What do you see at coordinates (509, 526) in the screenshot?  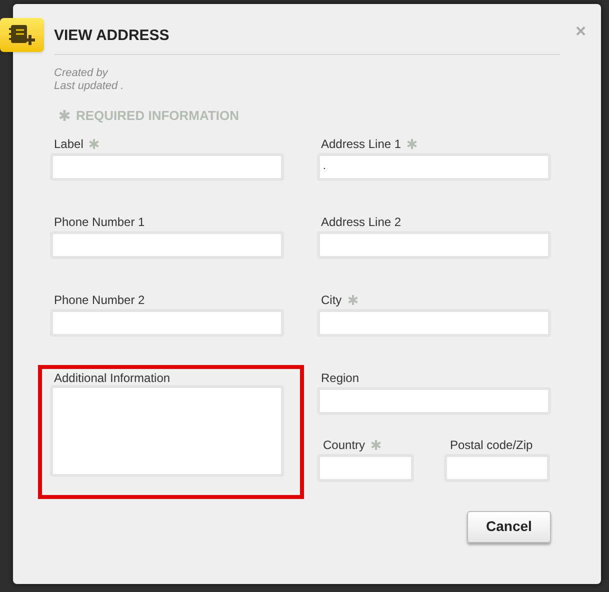 I see `cancel-button: Cancel` at bounding box center [509, 526].